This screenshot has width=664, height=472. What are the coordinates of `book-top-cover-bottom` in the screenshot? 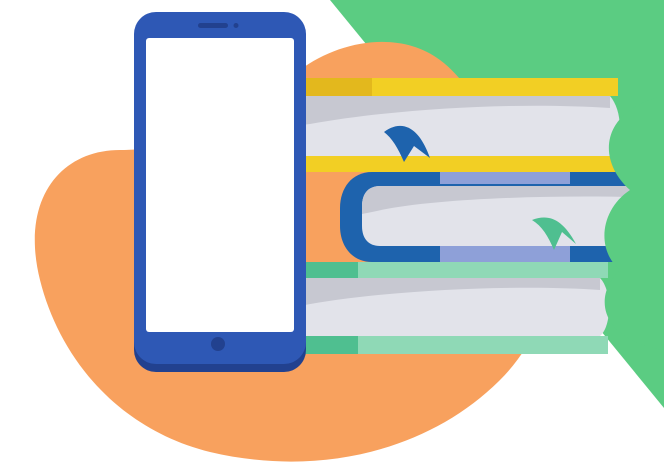 It's located at (455, 164).